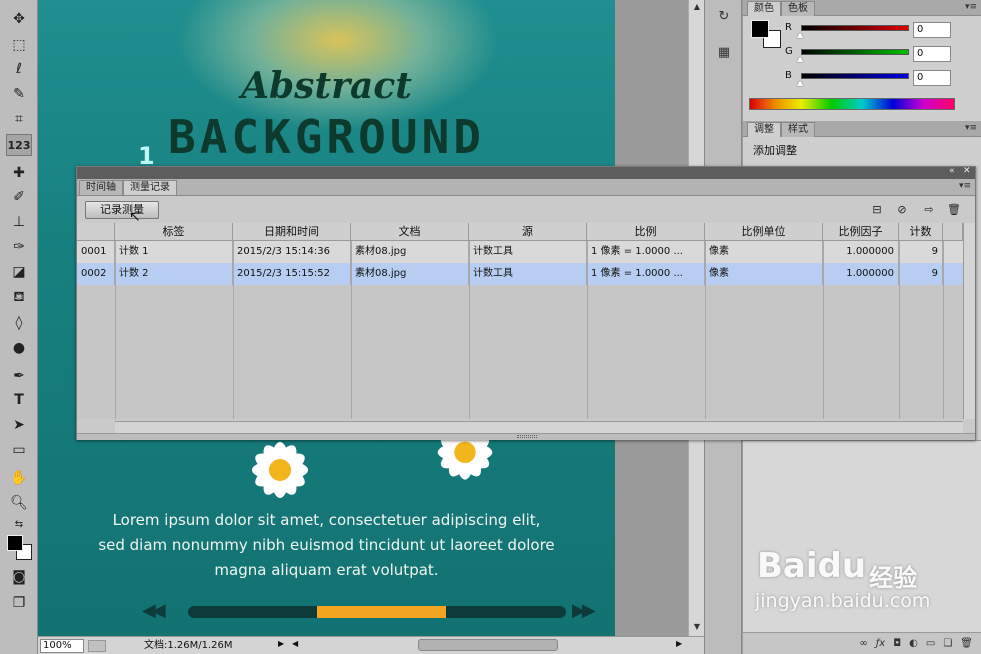 Image resolution: width=981 pixels, height=654 pixels. What do you see at coordinates (897, 643) in the screenshot?
I see `layer-mask-icon: ◘` at bounding box center [897, 643].